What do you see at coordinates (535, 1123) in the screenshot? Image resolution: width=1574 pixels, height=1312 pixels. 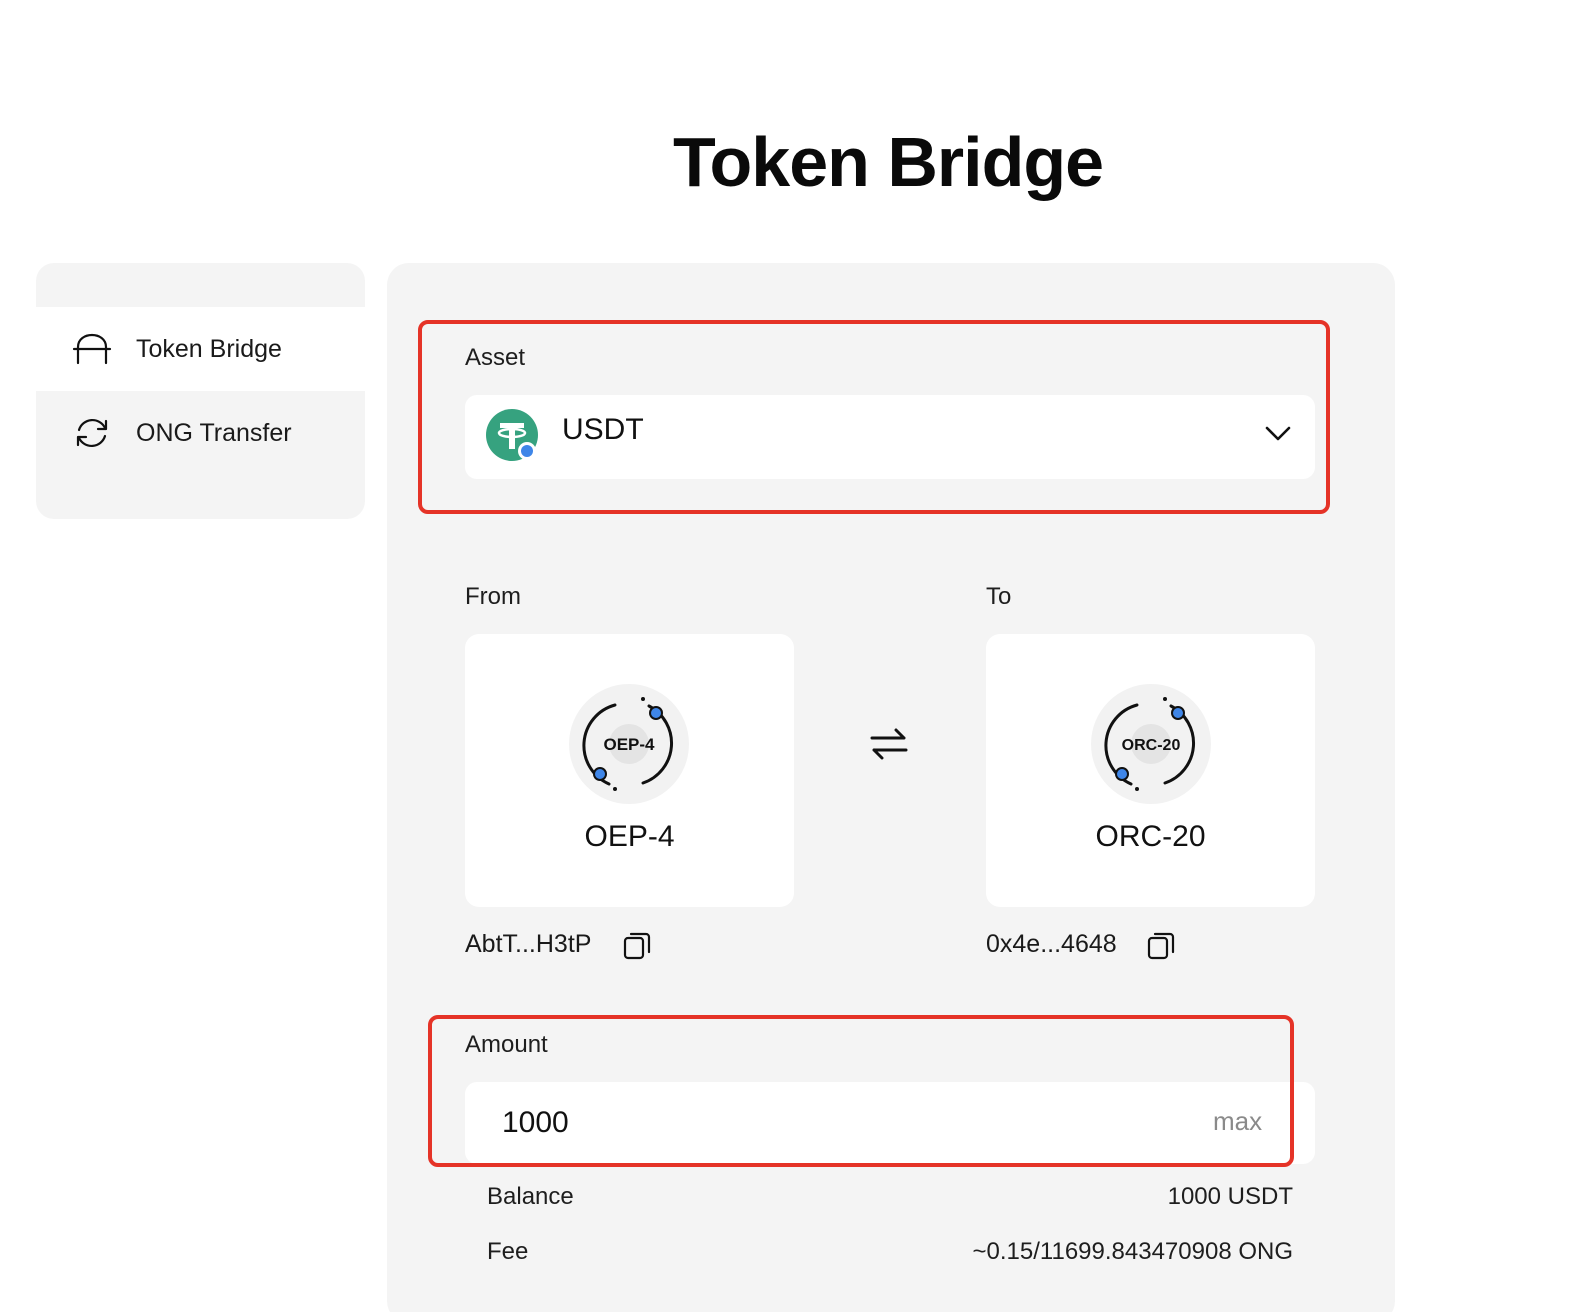 I see `amount-value: 1000` at bounding box center [535, 1123].